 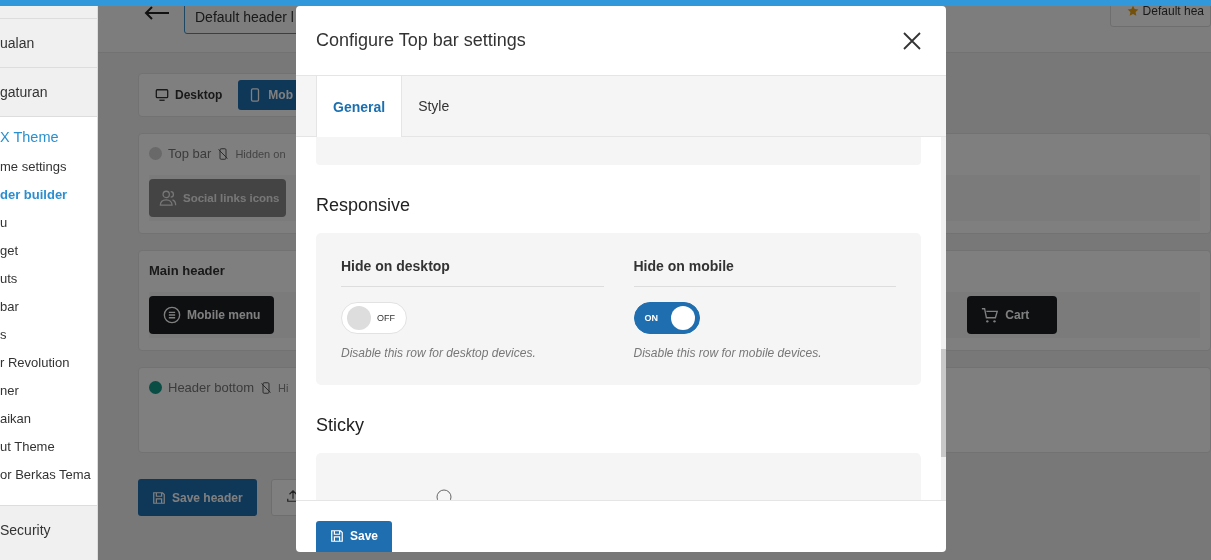 What do you see at coordinates (48, 341) in the screenshot?
I see `submenu-item: s` at bounding box center [48, 341].